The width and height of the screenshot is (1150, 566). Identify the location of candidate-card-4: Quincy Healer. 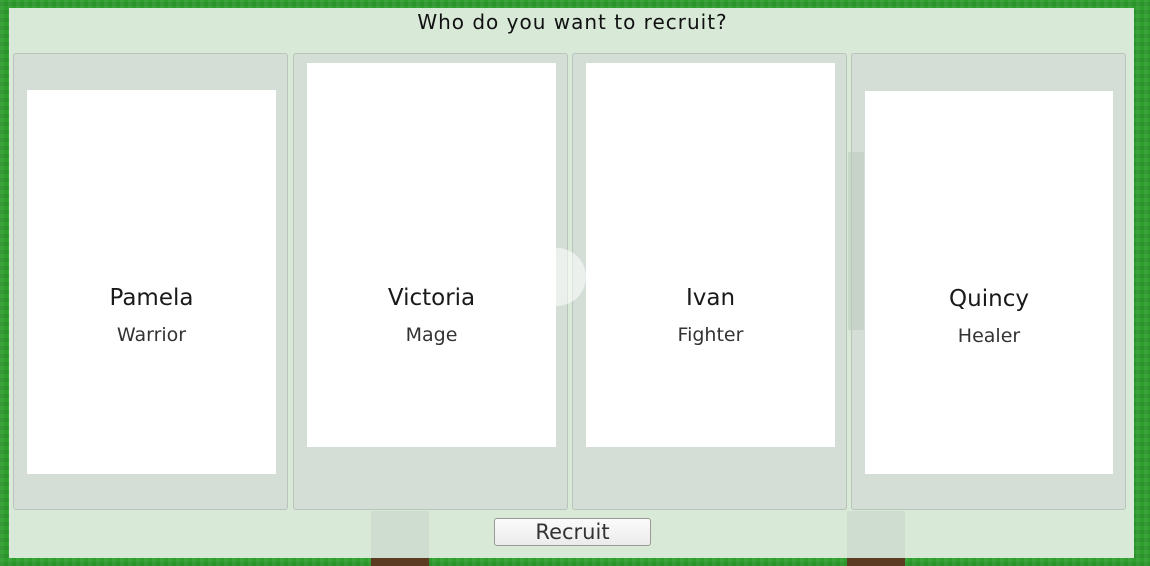
(989, 282).